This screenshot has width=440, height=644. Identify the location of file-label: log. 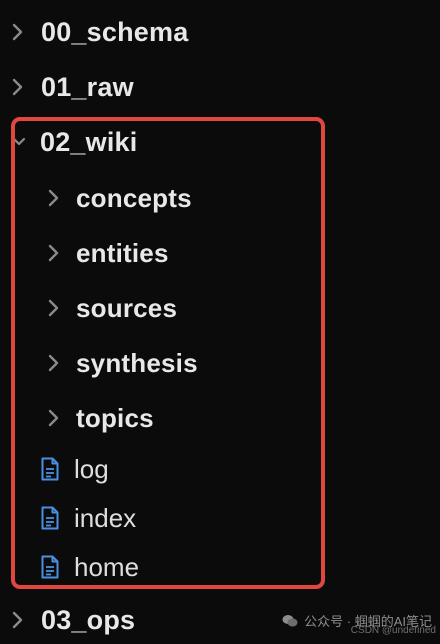
(91, 468).